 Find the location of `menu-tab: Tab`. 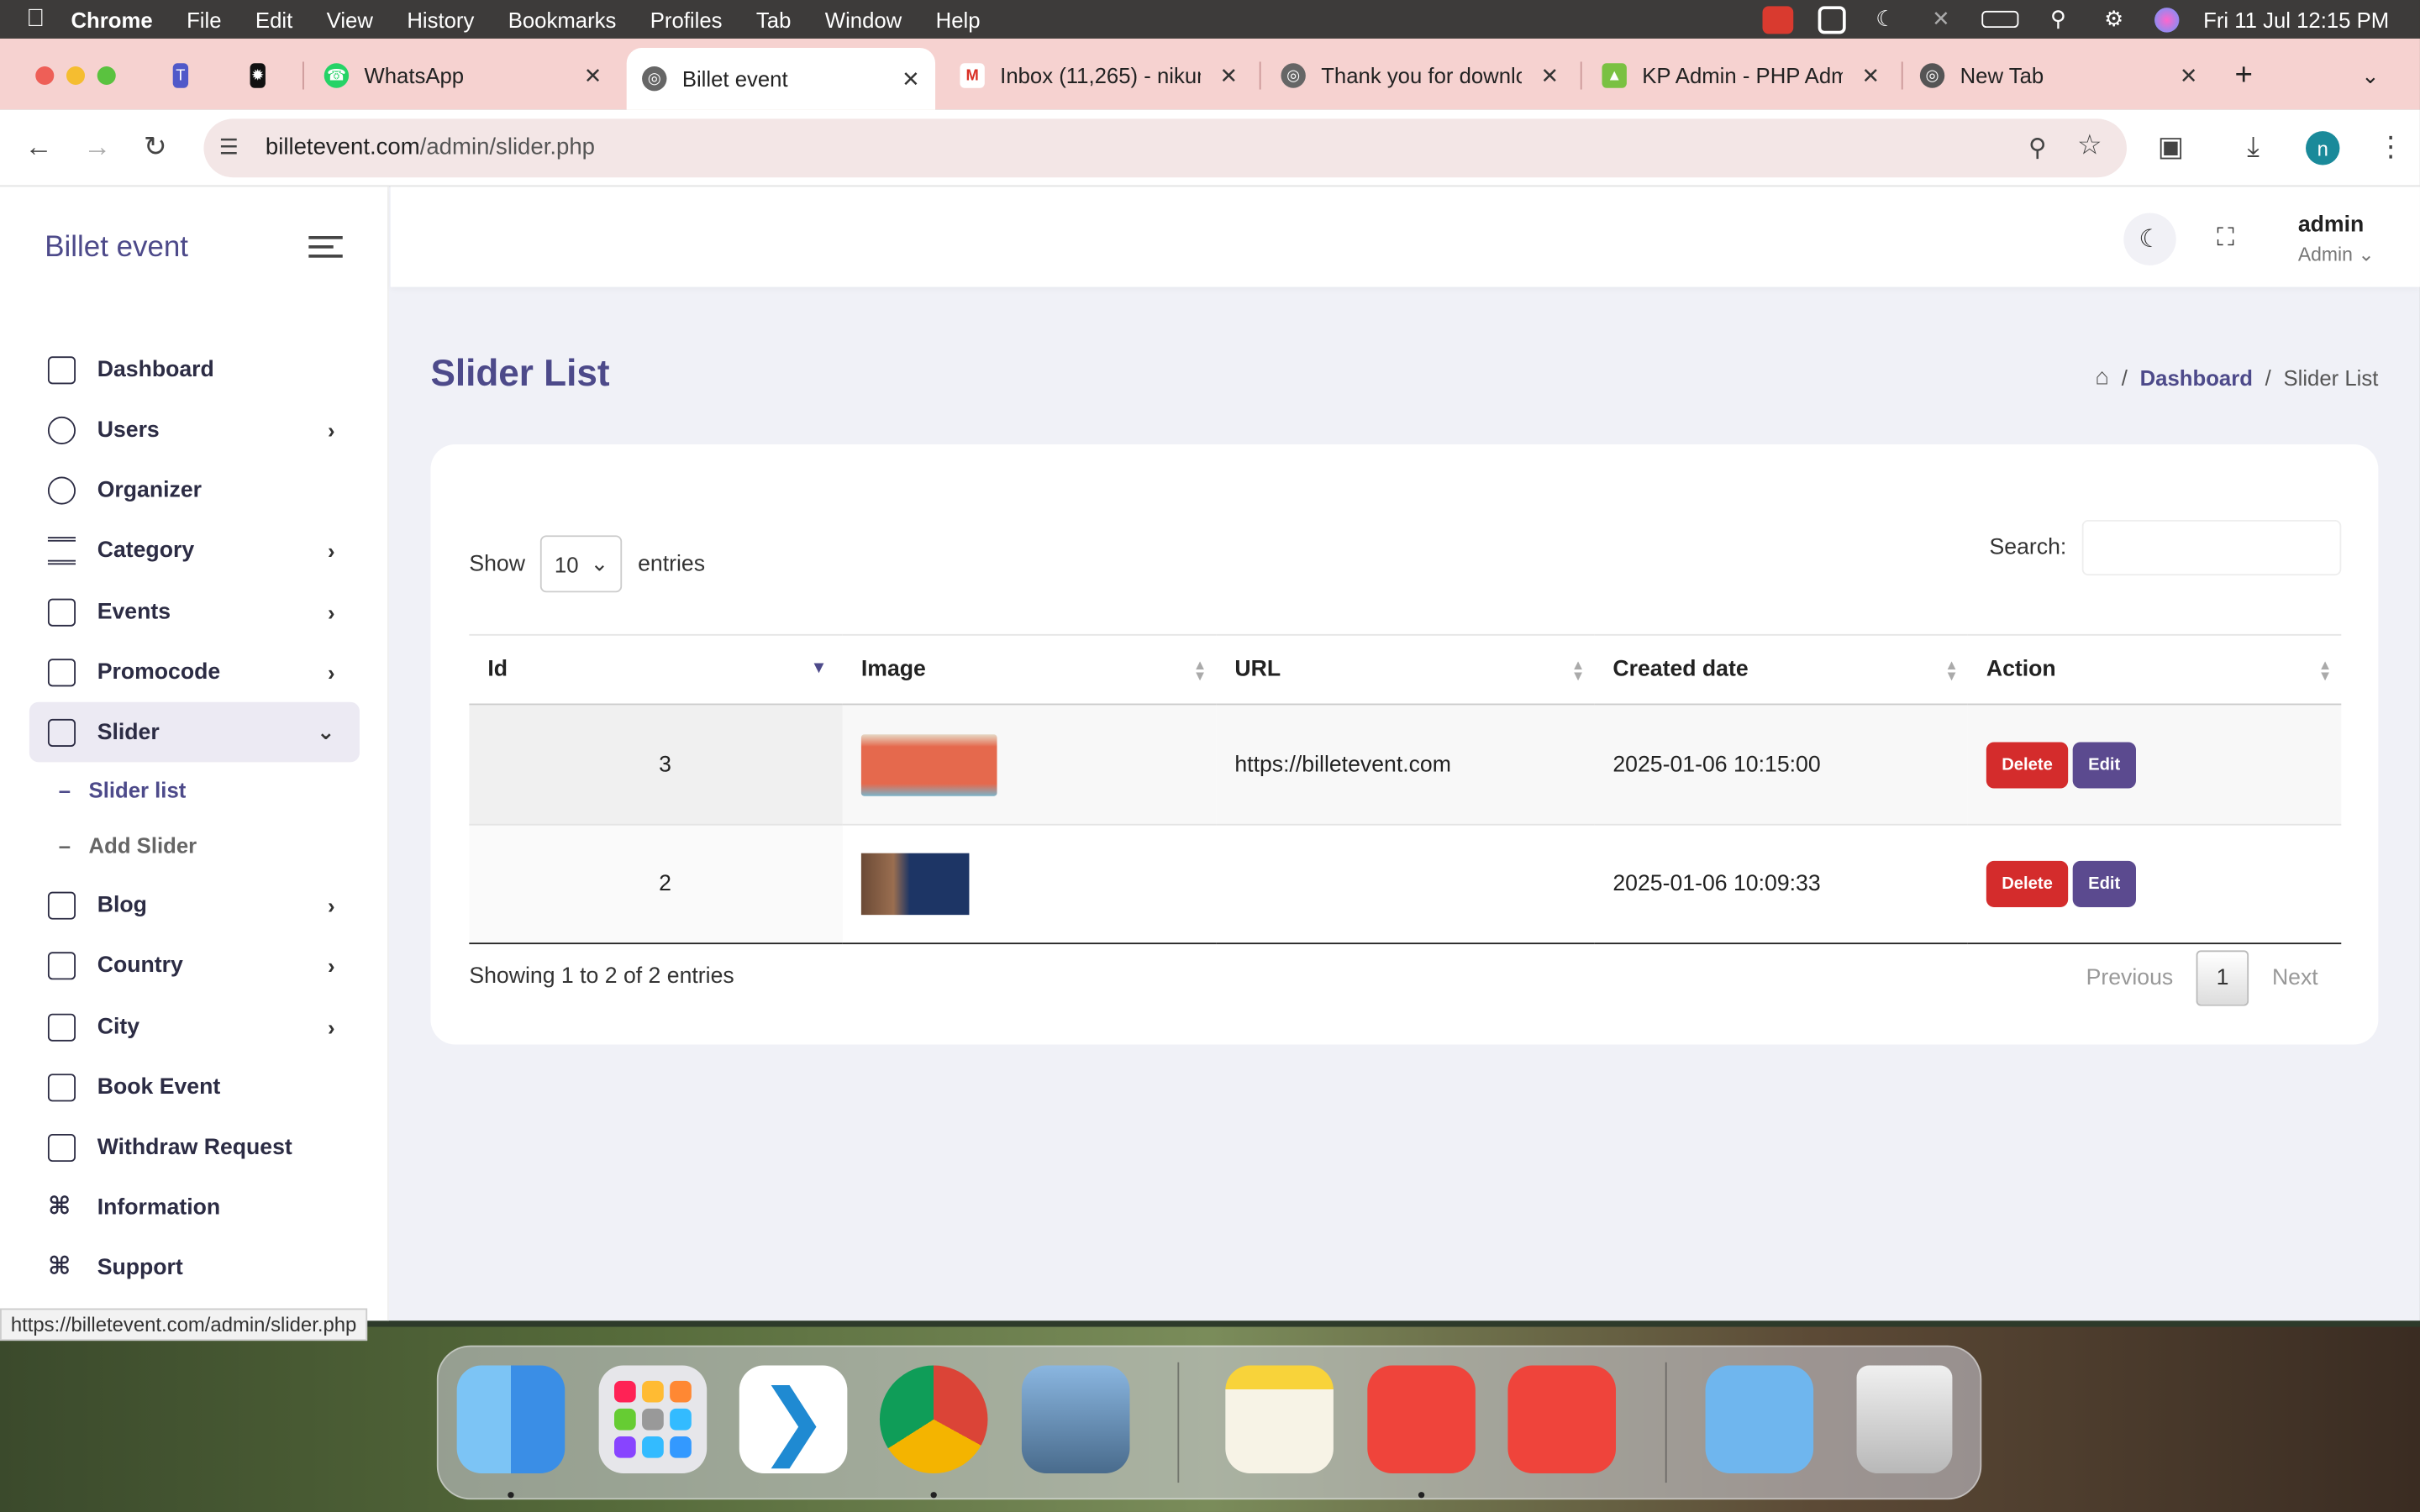

menu-tab: Tab is located at coordinates (773, 19).